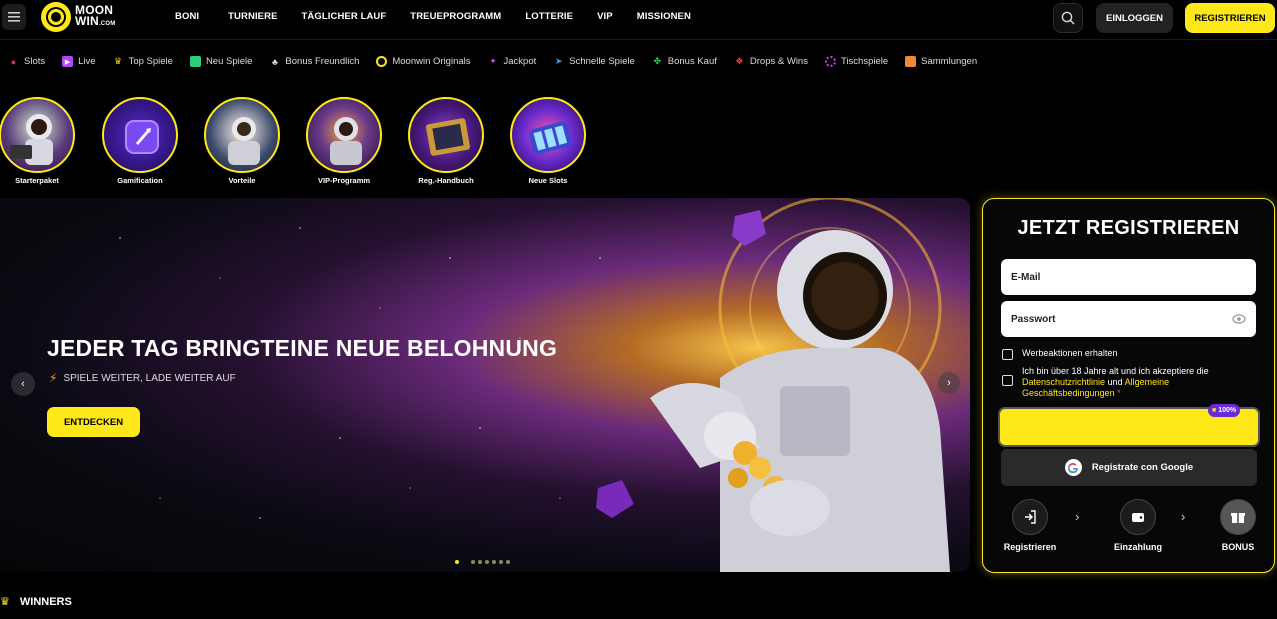 The height and width of the screenshot is (619, 1277). What do you see at coordinates (1134, 18) in the screenshot?
I see `login-button: EINLOGGEN` at bounding box center [1134, 18].